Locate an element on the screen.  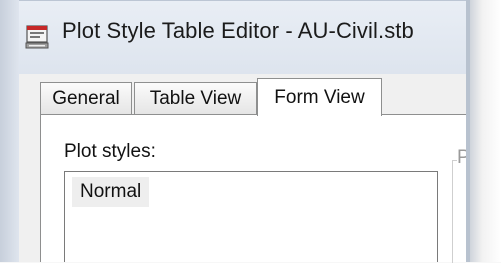
tab-general: General is located at coordinates (86, 98).